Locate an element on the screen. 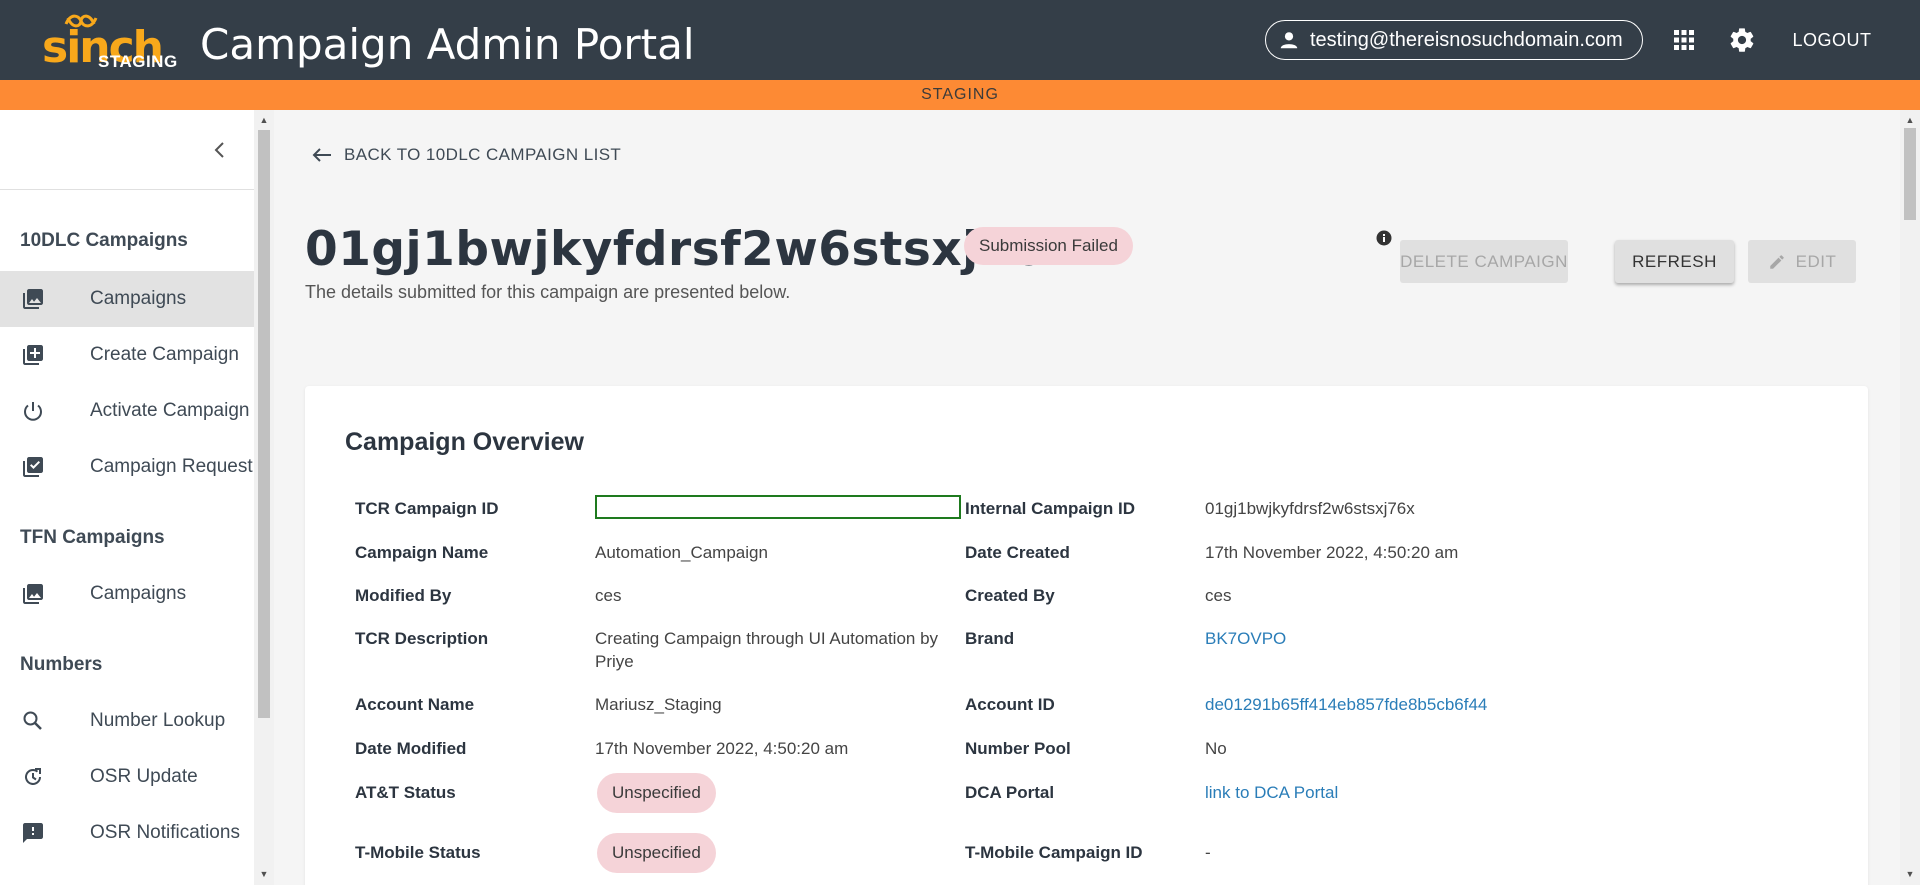 This screenshot has height=885, width=1920. apps-grid-icon is located at coordinates (1684, 40).